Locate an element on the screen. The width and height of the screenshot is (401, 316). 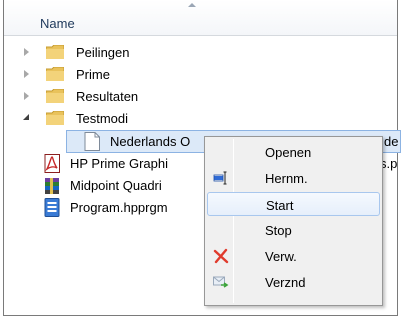
tree-item-label: Resultaten is located at coordinates (107, 96).